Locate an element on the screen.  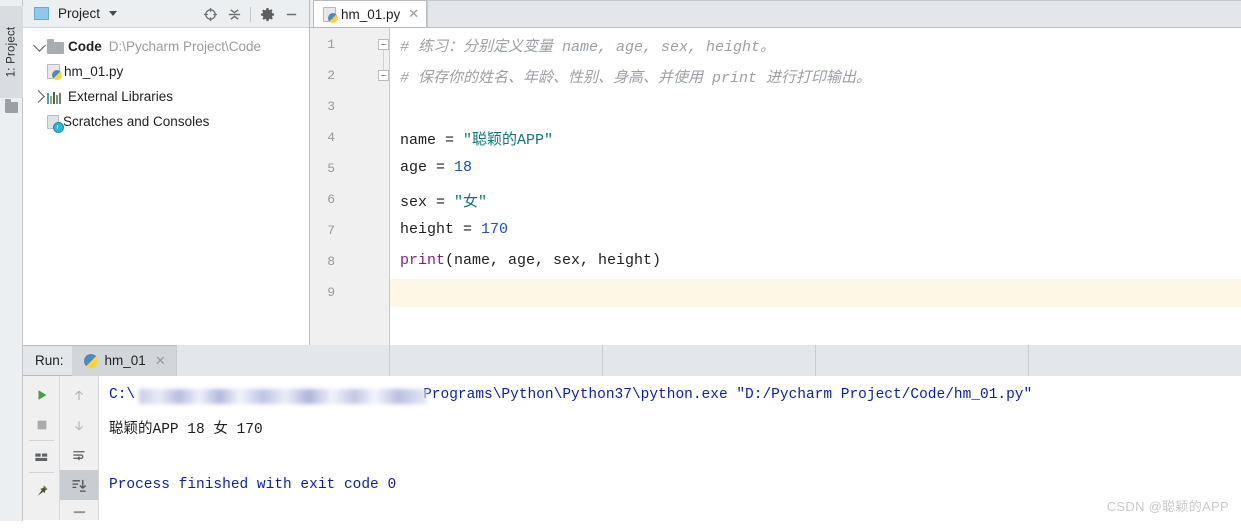
print-icon is located at coordinates (79, 515).